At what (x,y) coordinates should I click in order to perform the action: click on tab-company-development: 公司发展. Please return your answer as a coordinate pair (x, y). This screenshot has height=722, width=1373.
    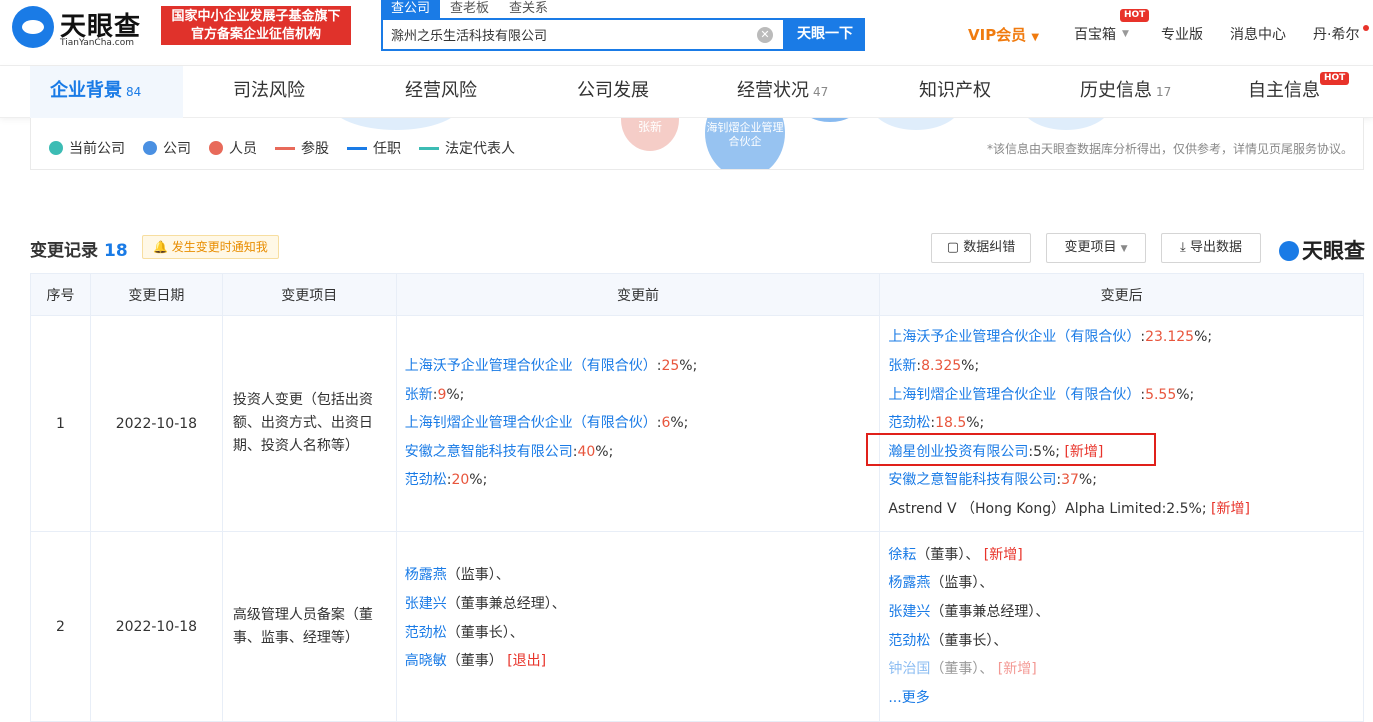
    Looking at the image, I should click on (613, 92).